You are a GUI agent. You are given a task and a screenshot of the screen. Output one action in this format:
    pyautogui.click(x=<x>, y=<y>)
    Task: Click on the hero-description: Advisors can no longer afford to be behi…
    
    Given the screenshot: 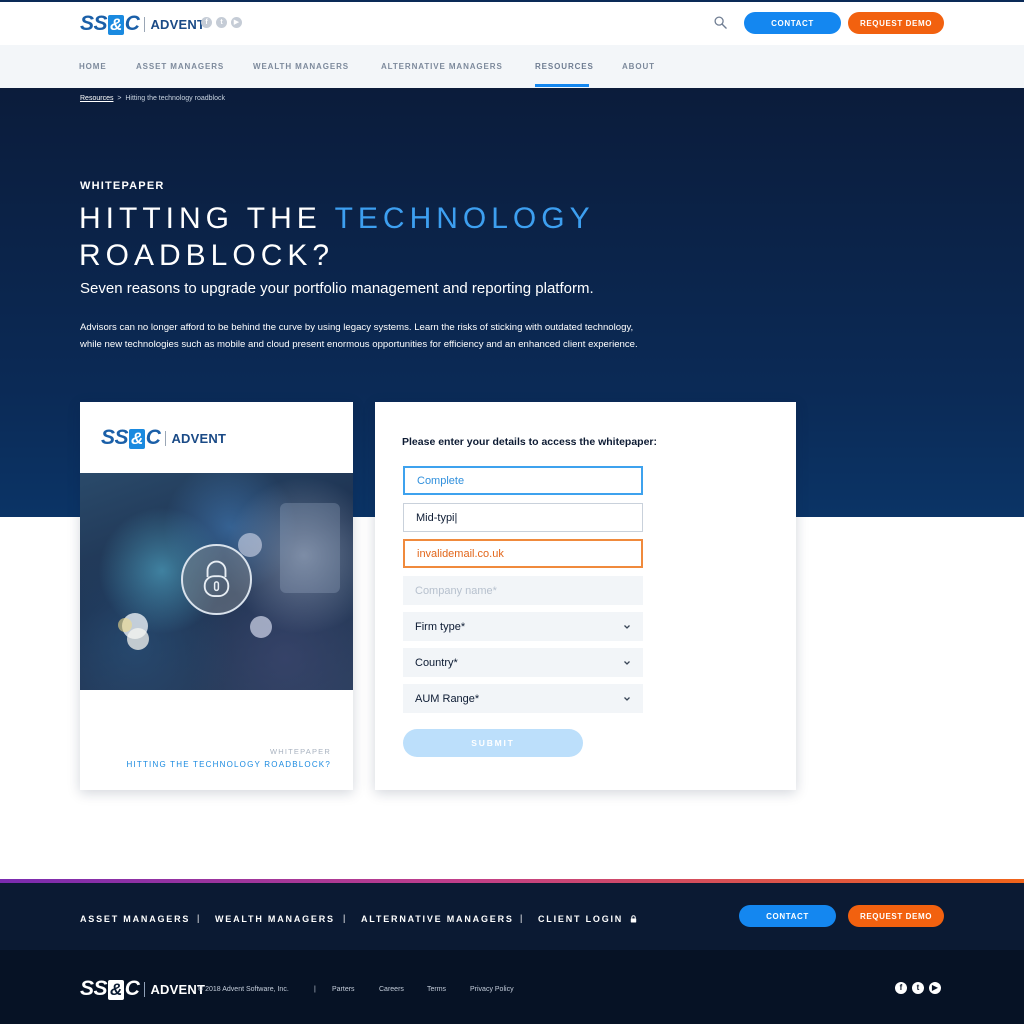 What is the action you would take?
    pyautogui.click(x=359, y=336)
    